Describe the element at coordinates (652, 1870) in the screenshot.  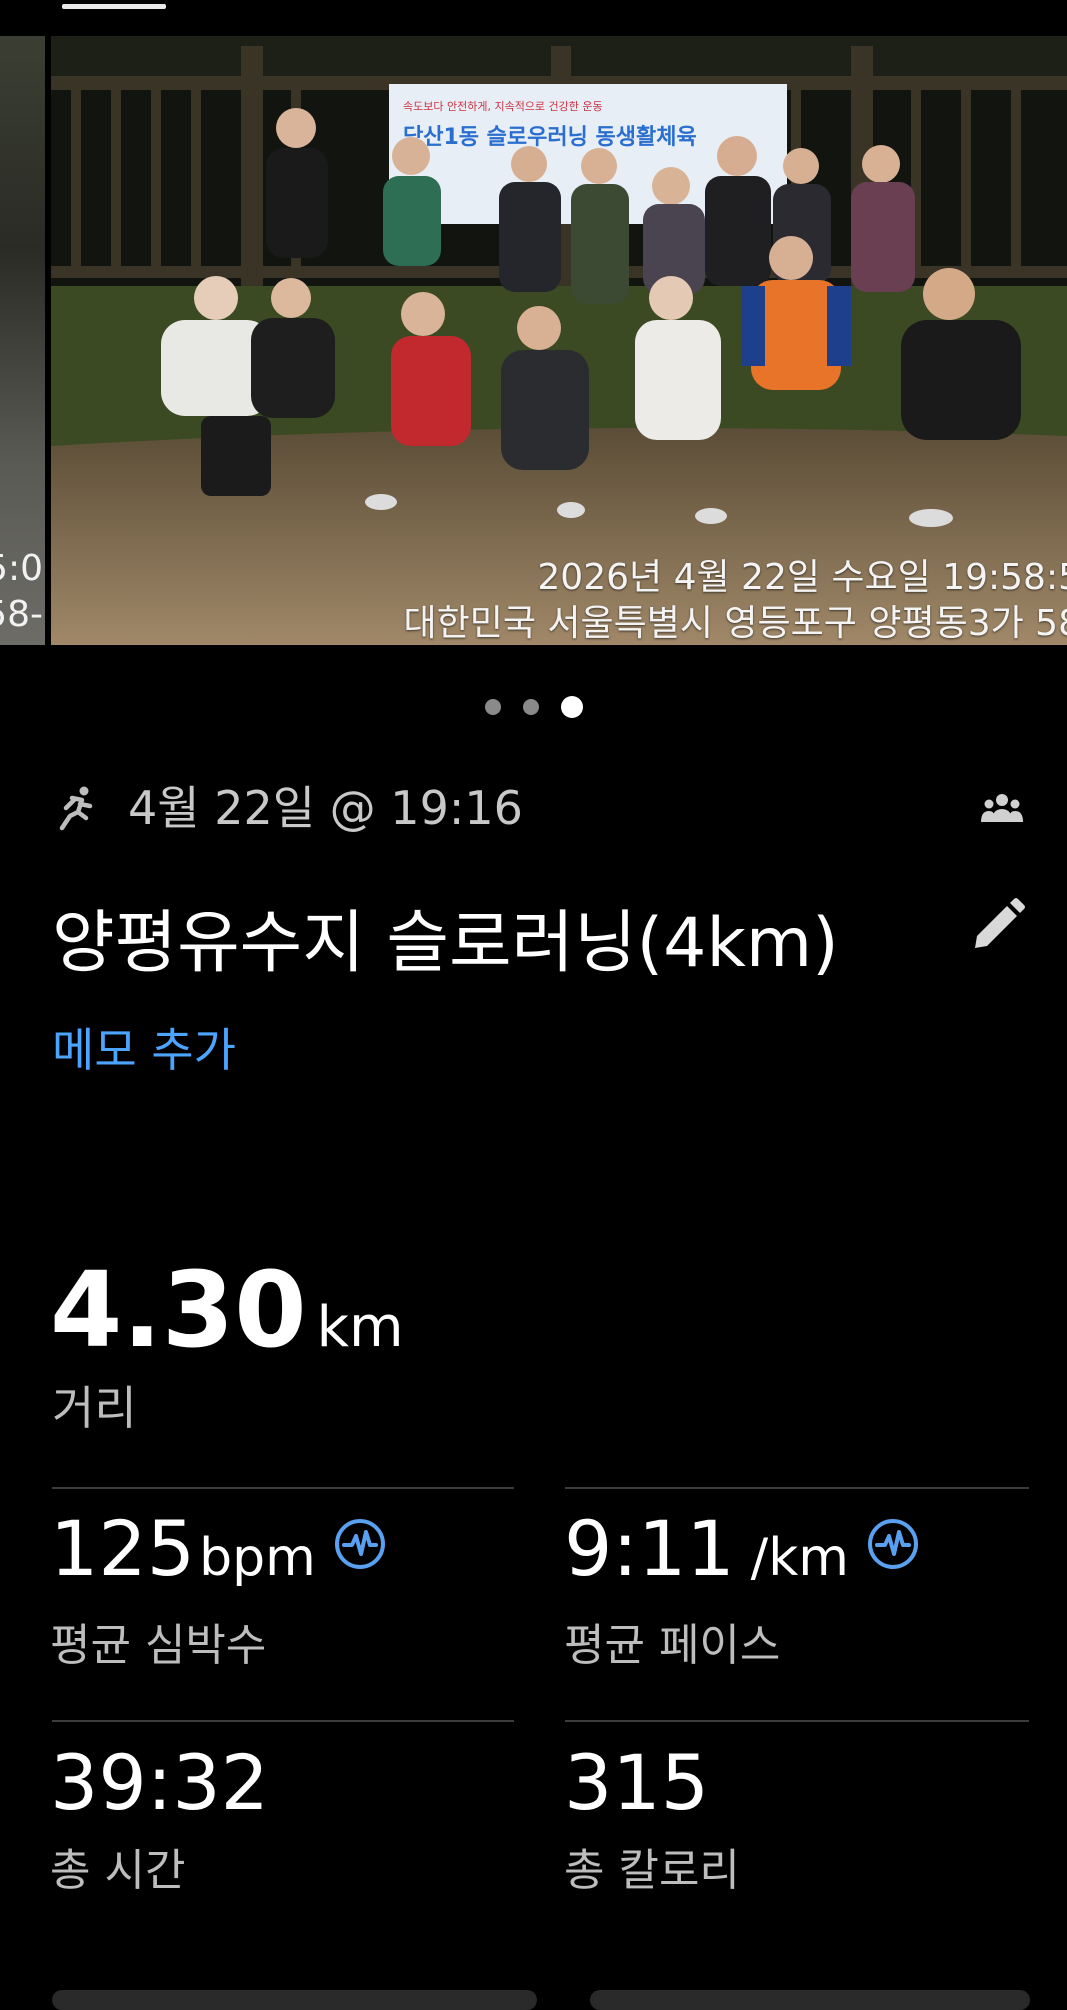
I see `stat-label: 총 칼로리` at that location.